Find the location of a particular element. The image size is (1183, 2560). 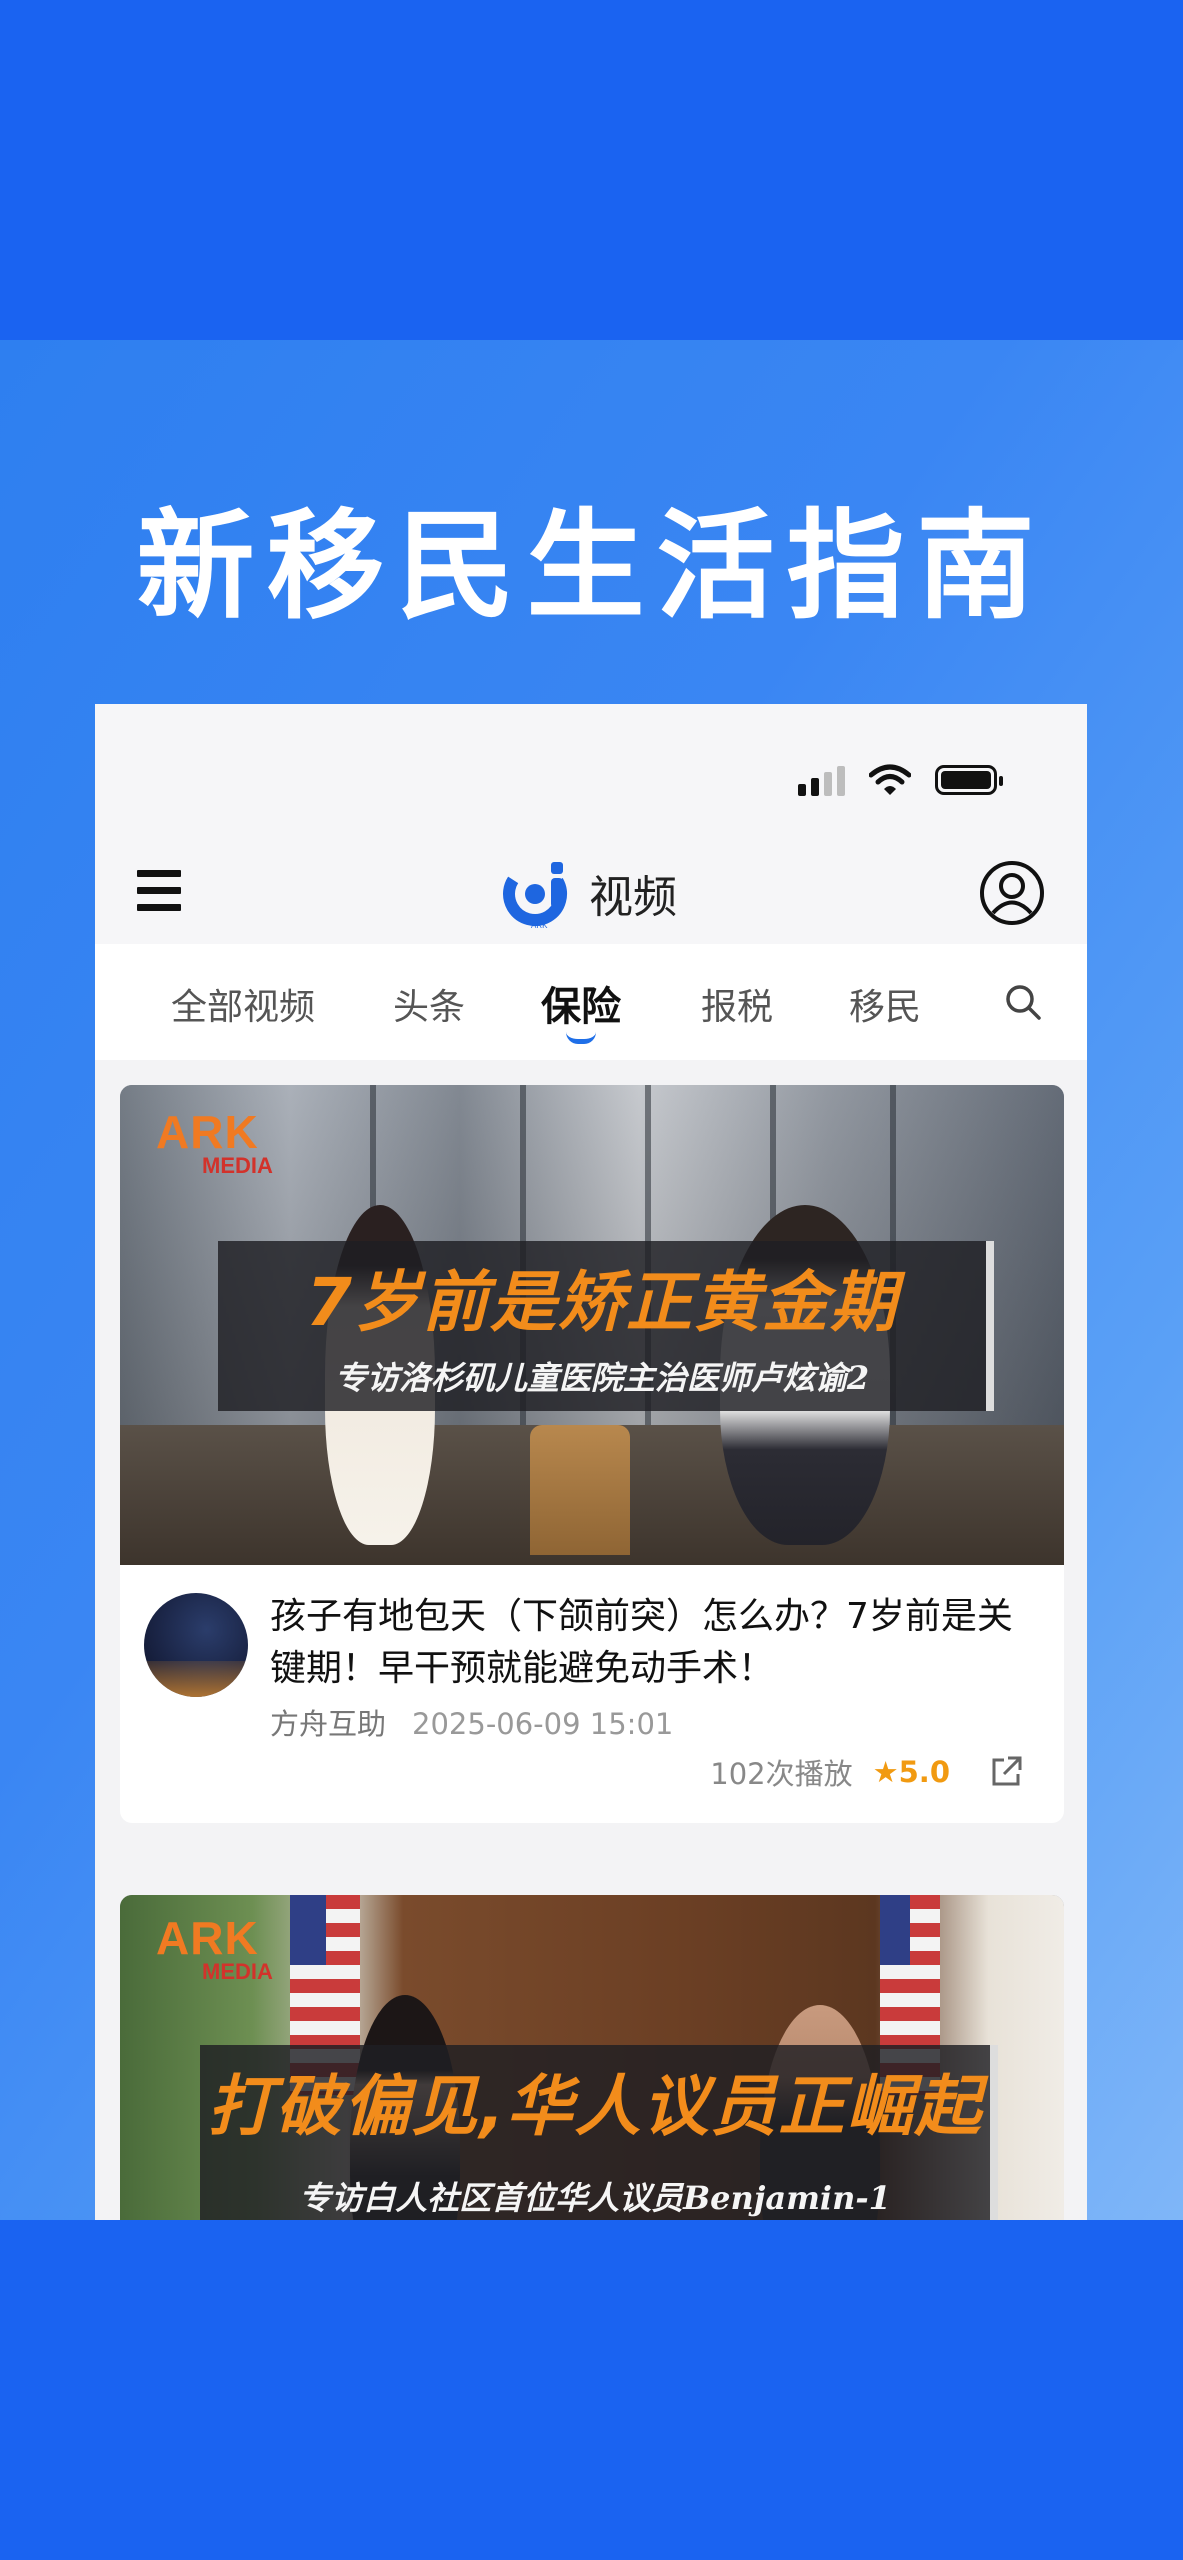

app-logo: ARK 视频 is located at coordinates (588, 893).